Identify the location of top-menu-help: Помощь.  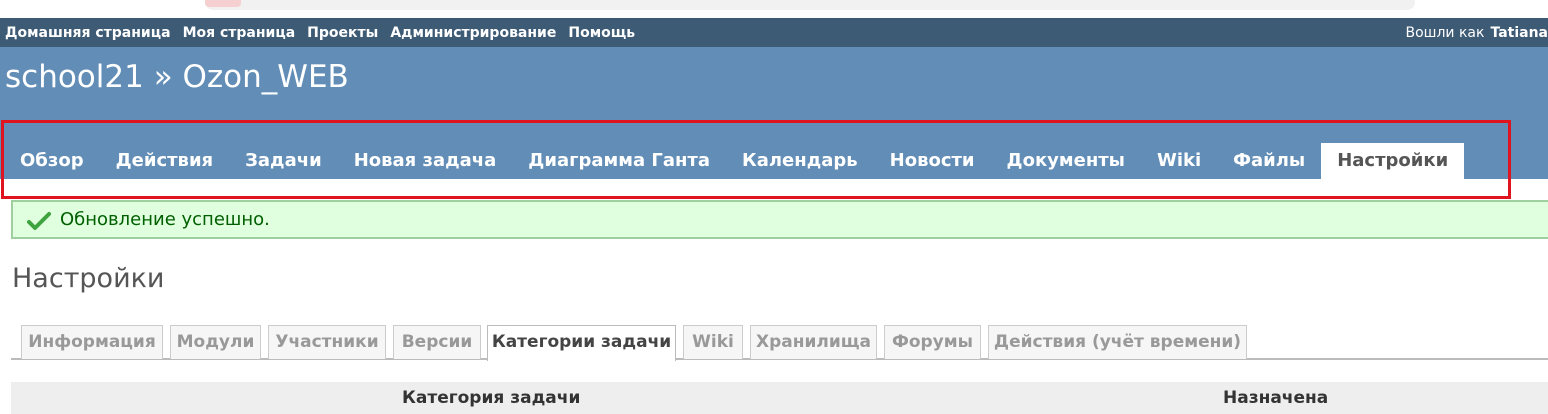
(601, 33).